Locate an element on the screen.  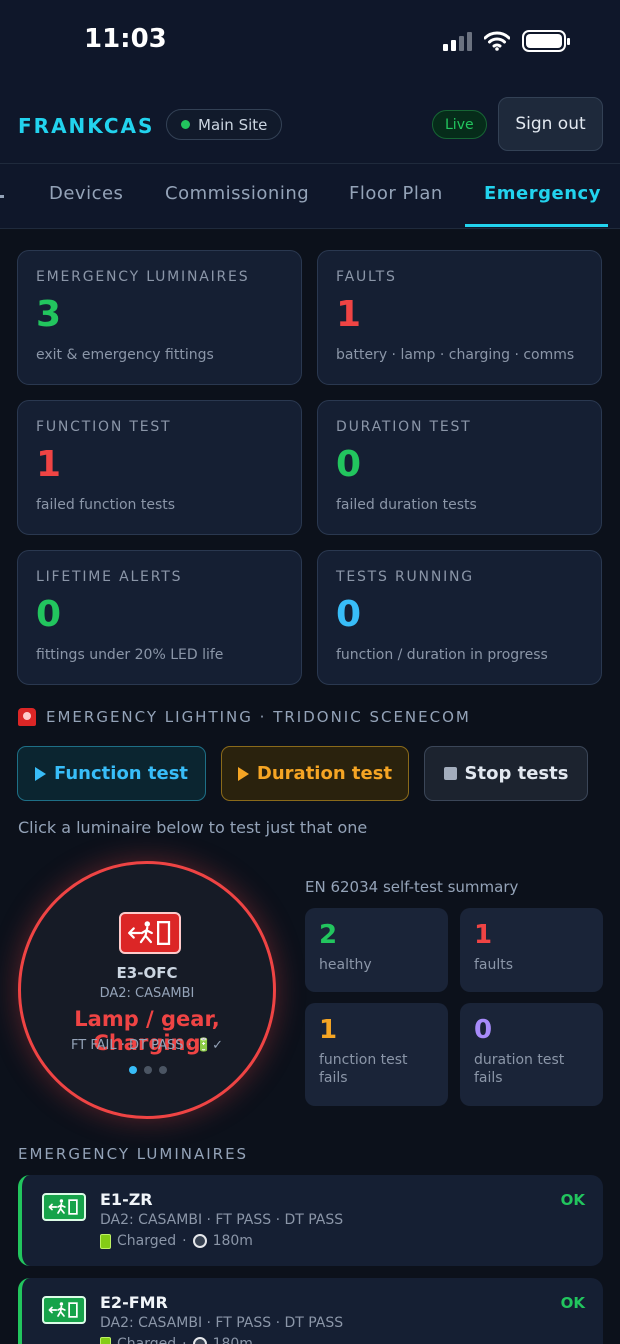
stat-value: 3 is located at coordinates (49, 314).